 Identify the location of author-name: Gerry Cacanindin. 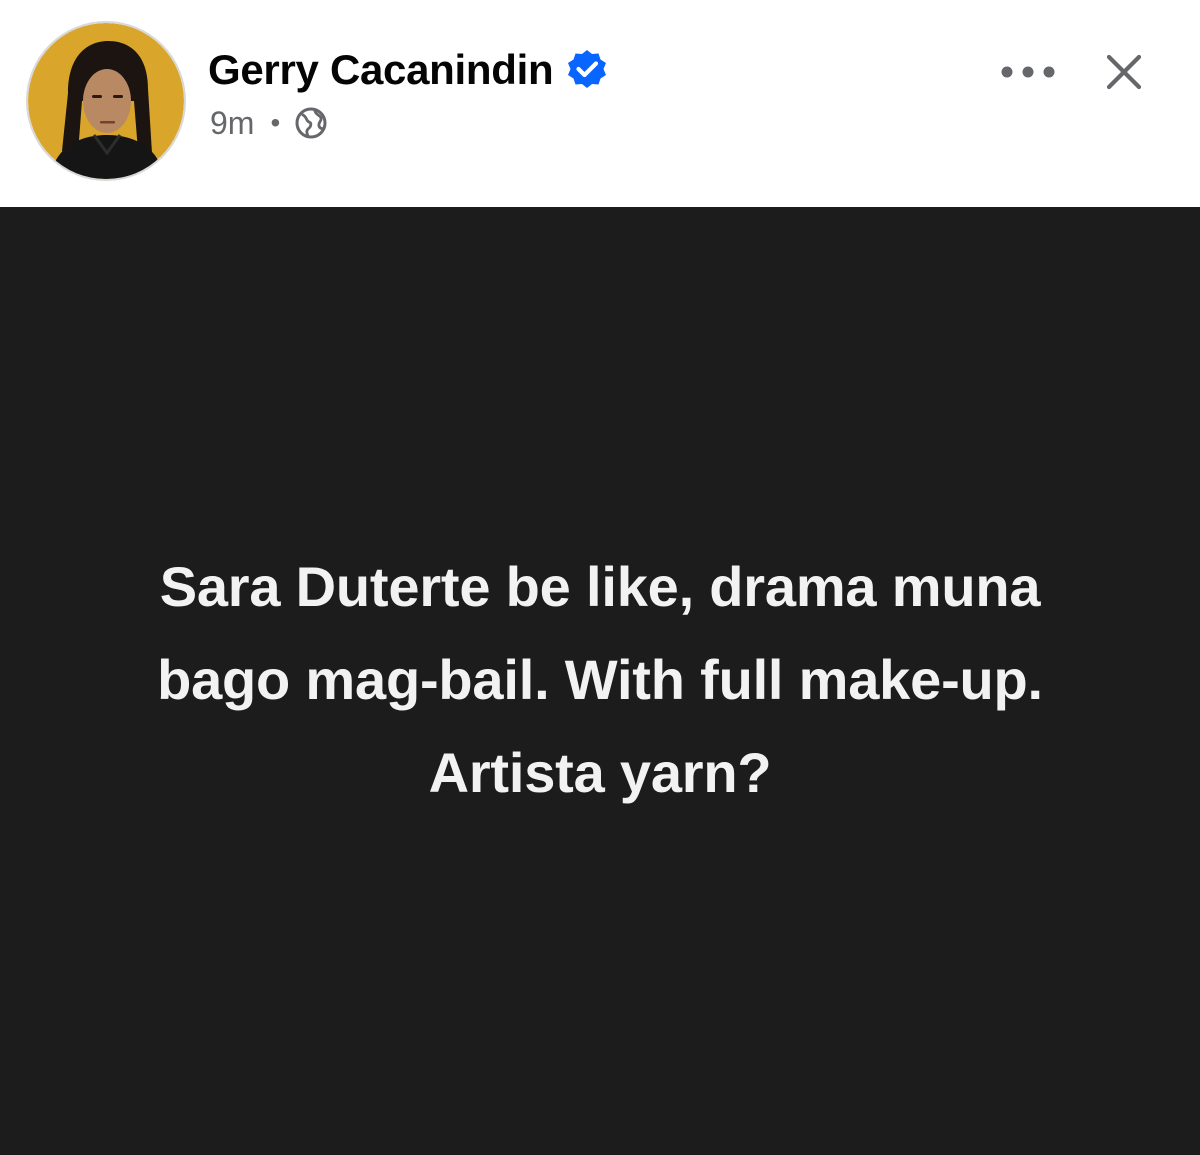
(381, 70).